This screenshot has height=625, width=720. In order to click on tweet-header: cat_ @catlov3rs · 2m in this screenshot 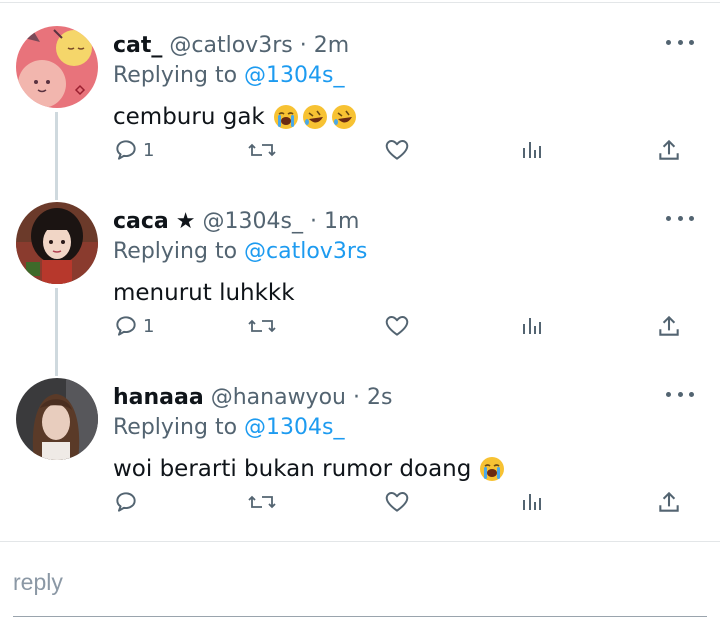, I will do `click(231, 46)`.